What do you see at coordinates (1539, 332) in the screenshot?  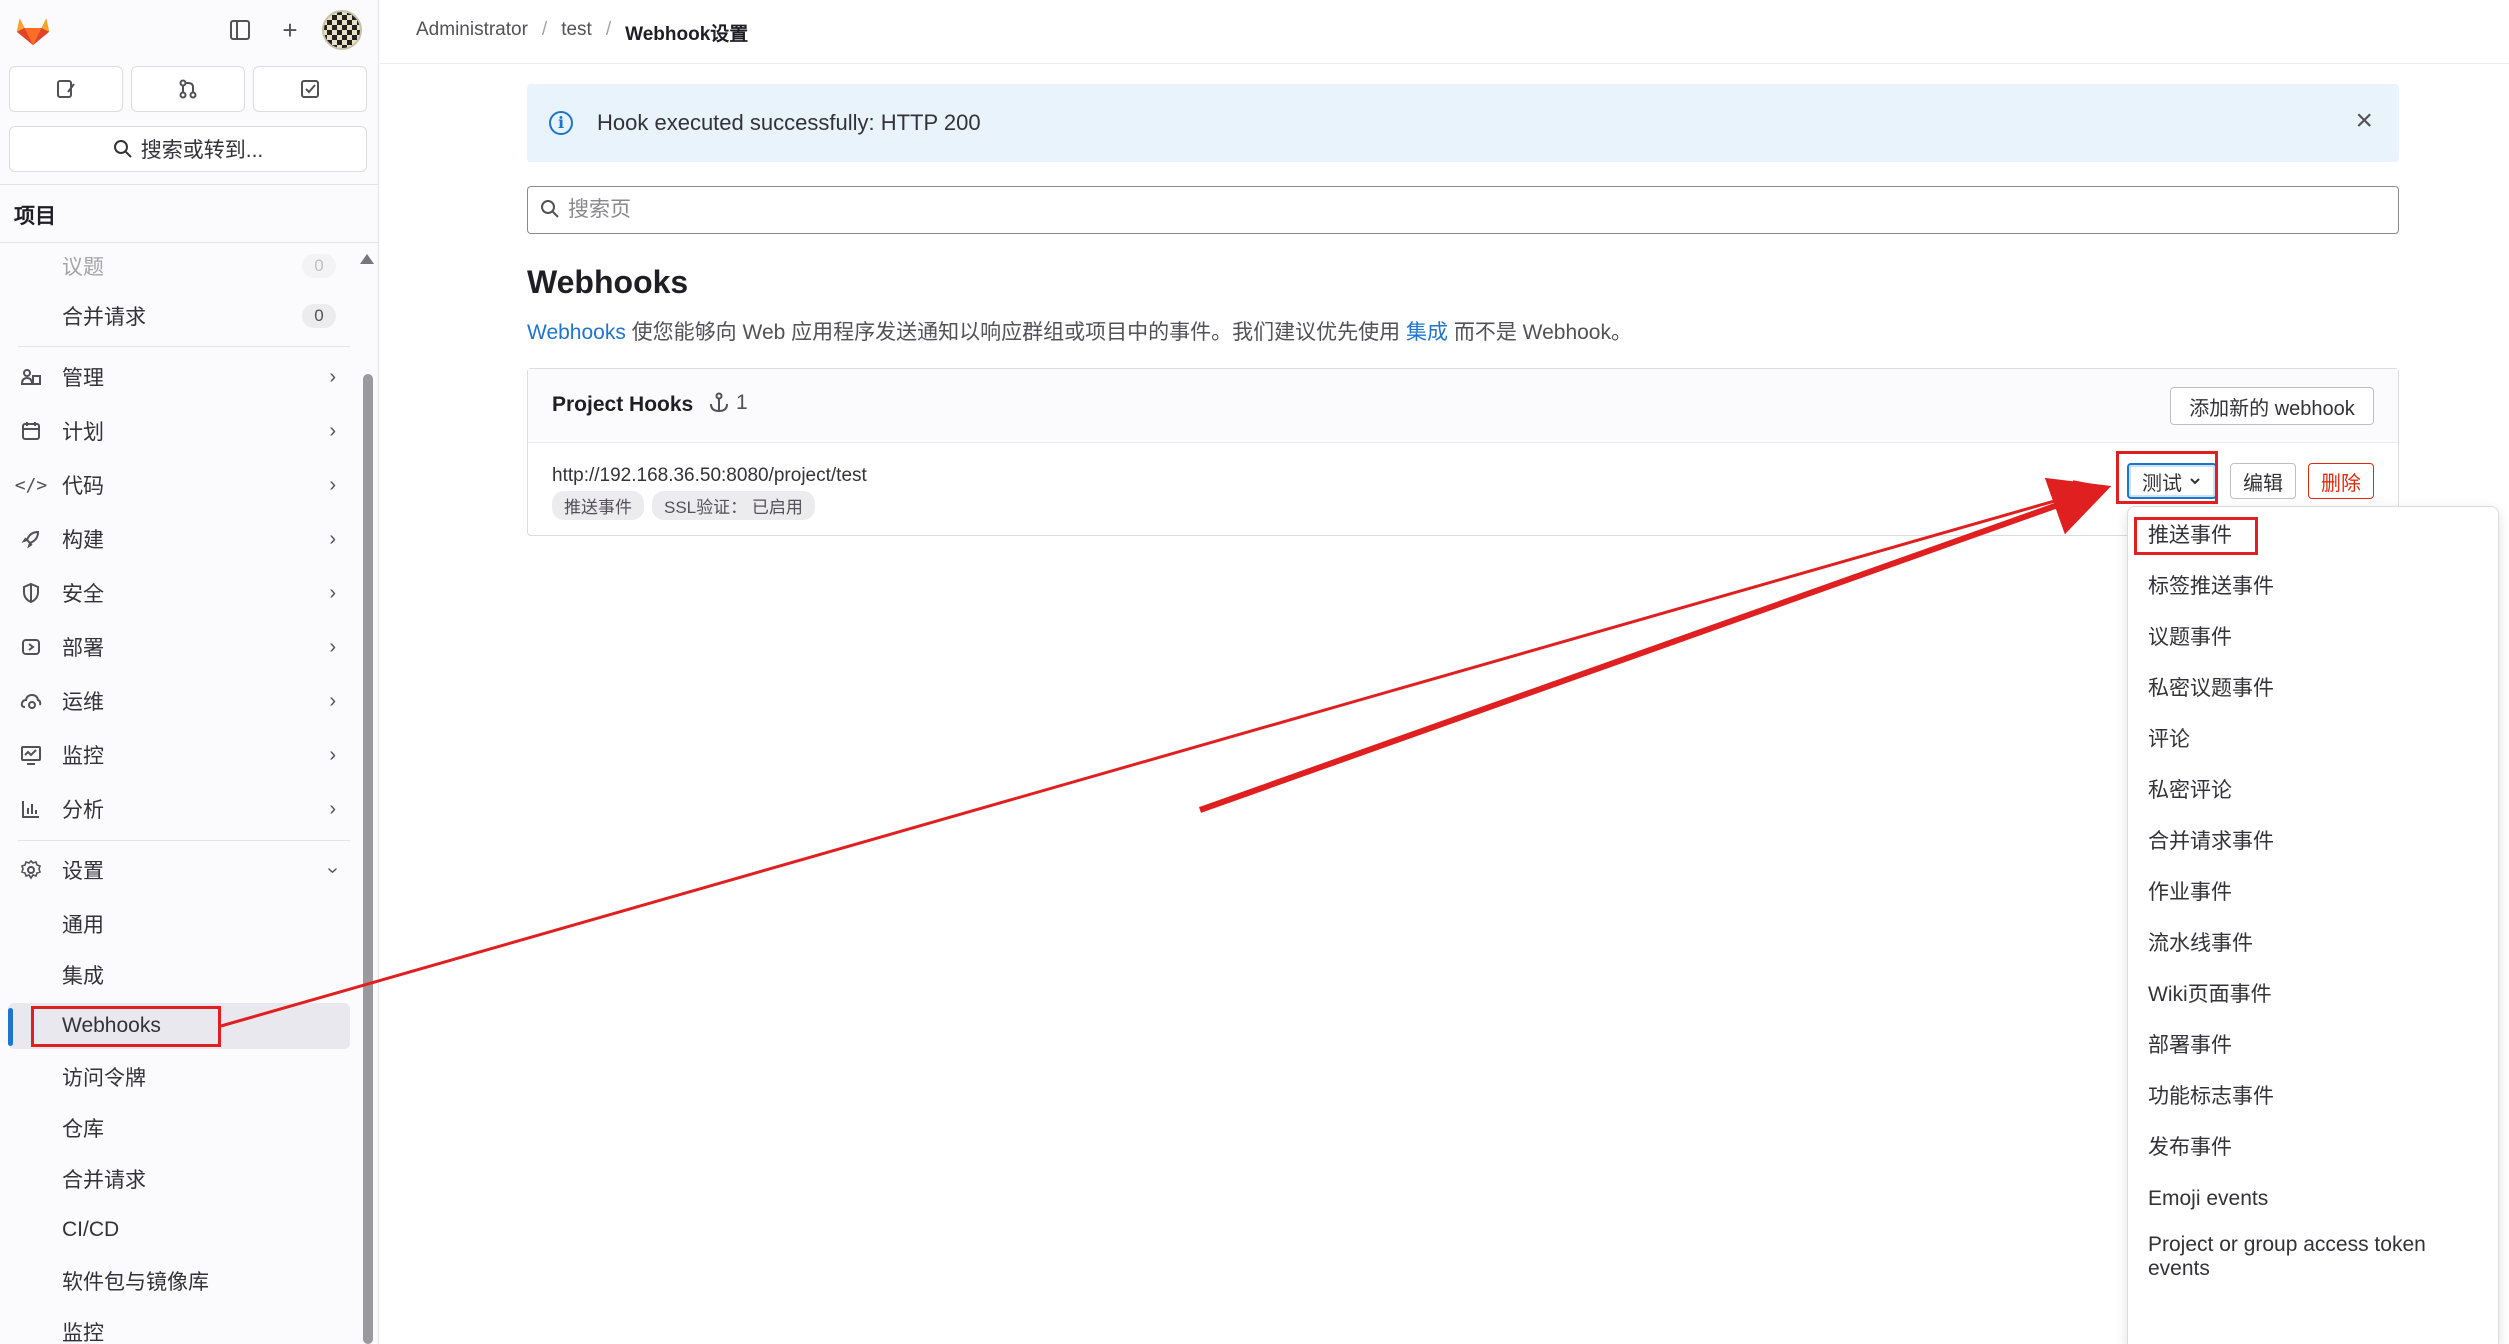 I see `description-text: 而不是 Webhook。` at bounding box center [1539, 332].